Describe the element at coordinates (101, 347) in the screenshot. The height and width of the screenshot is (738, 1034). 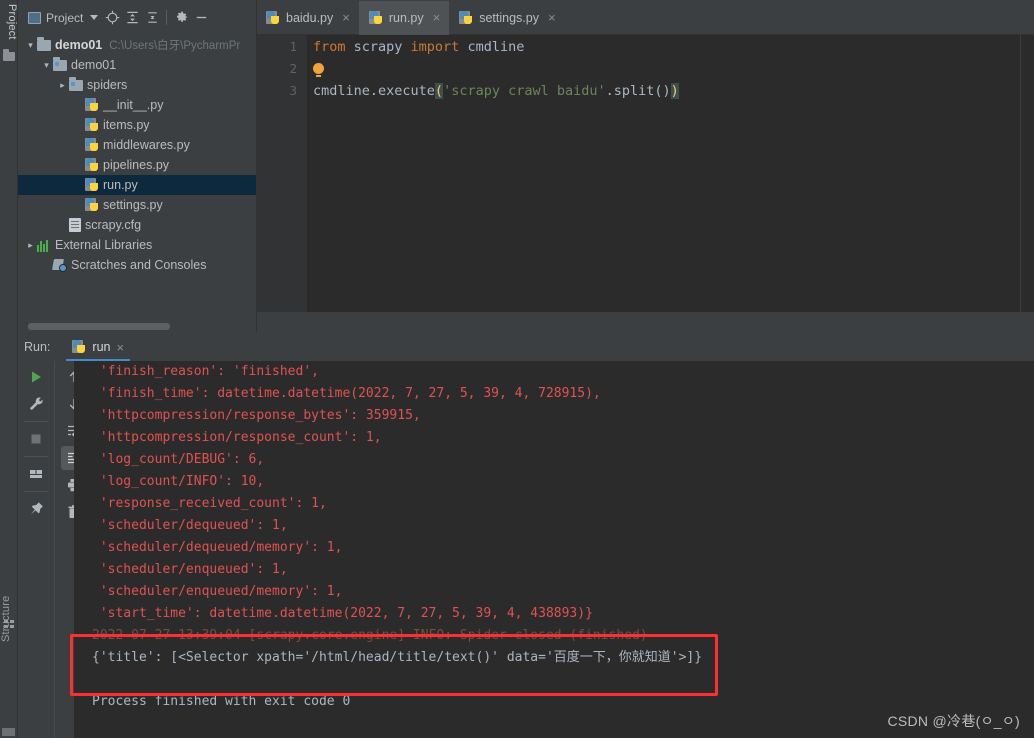
I see `run-tab-label: run` at that location.